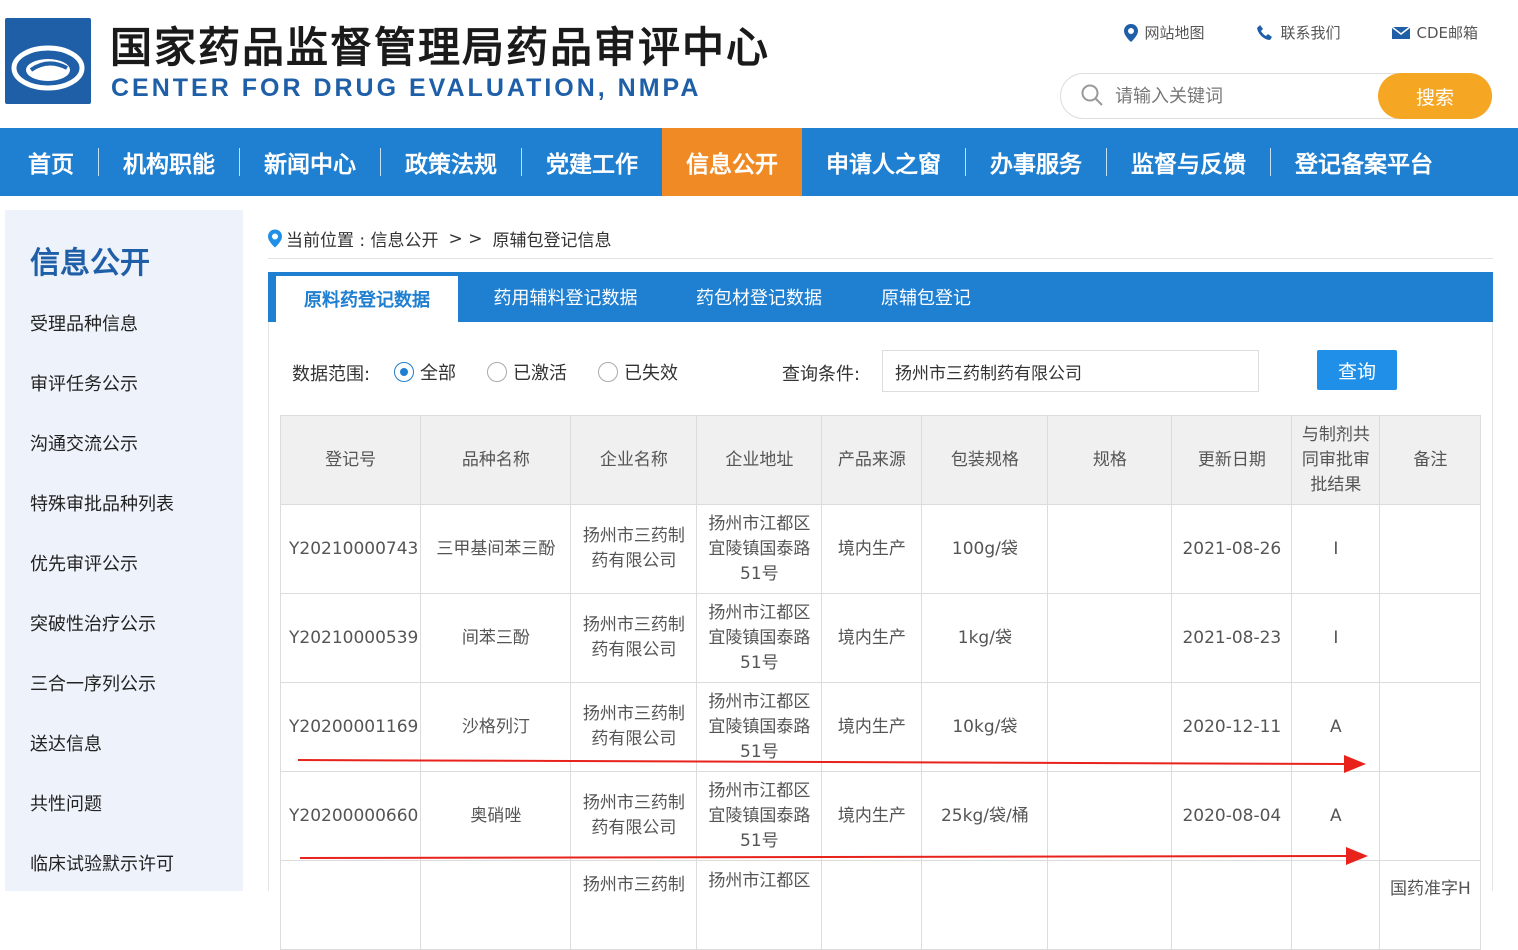 The width and height of the screenshot is (1518, 950). Describe the element at coordinates (592, 162) in the screenshot. I see `nav-party: 党建工作` at that location.